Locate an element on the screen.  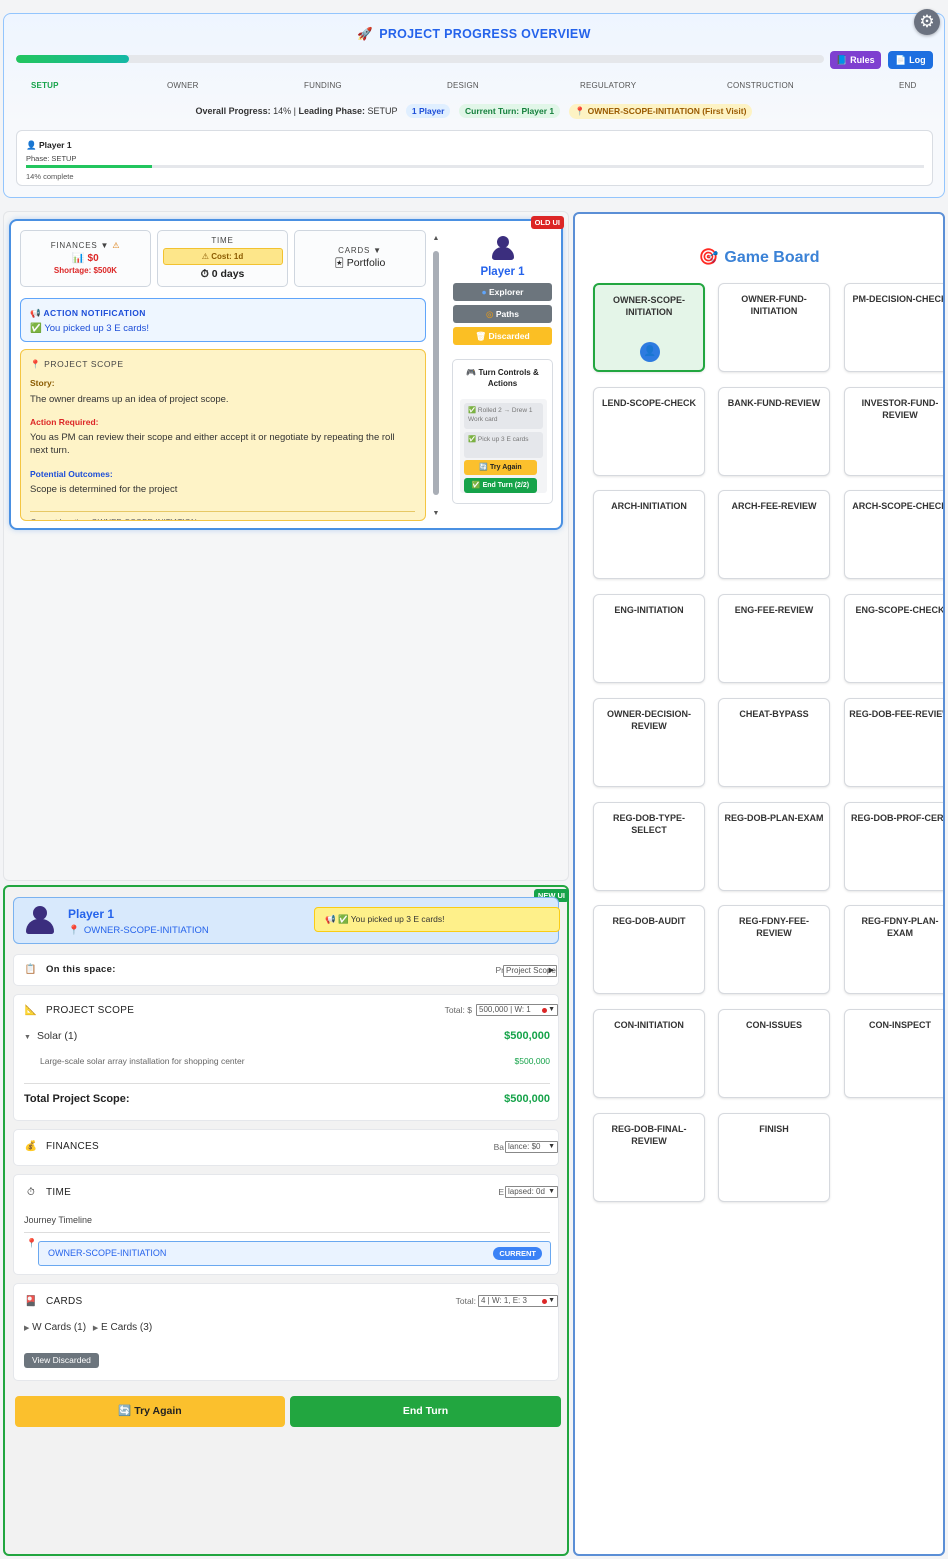
old-ui-tag: OLD UI is located at coordinates (547, 222).